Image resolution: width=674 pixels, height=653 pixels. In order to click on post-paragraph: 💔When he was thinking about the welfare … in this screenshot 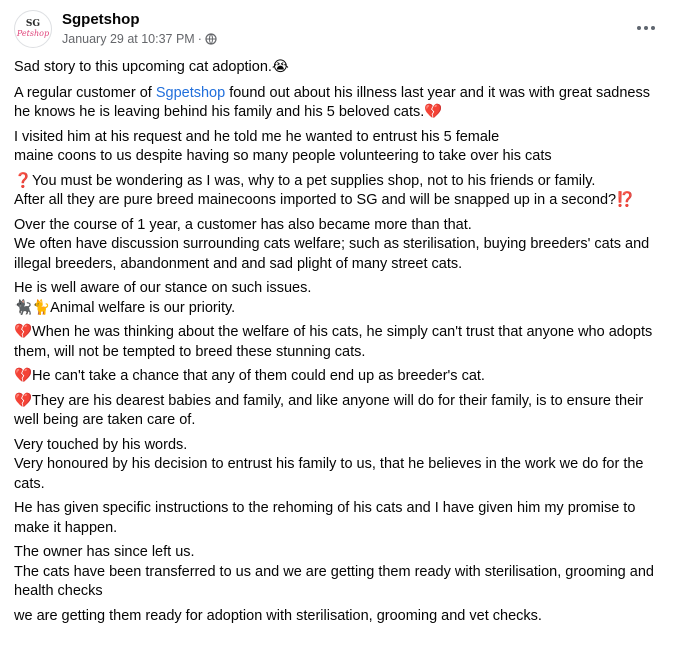, I will do `click(333, 342)`.